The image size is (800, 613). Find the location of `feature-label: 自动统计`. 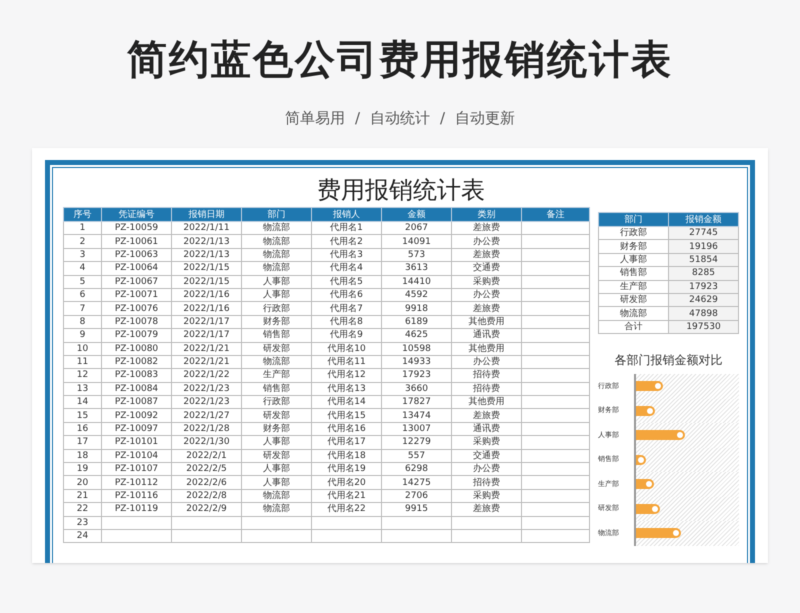

feature-label: 自动统计 is located at coordinates (400, 118).